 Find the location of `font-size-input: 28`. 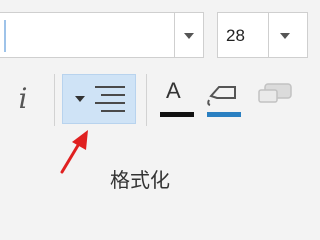

font-size-input: 28 is located at coordinates (245, 35).